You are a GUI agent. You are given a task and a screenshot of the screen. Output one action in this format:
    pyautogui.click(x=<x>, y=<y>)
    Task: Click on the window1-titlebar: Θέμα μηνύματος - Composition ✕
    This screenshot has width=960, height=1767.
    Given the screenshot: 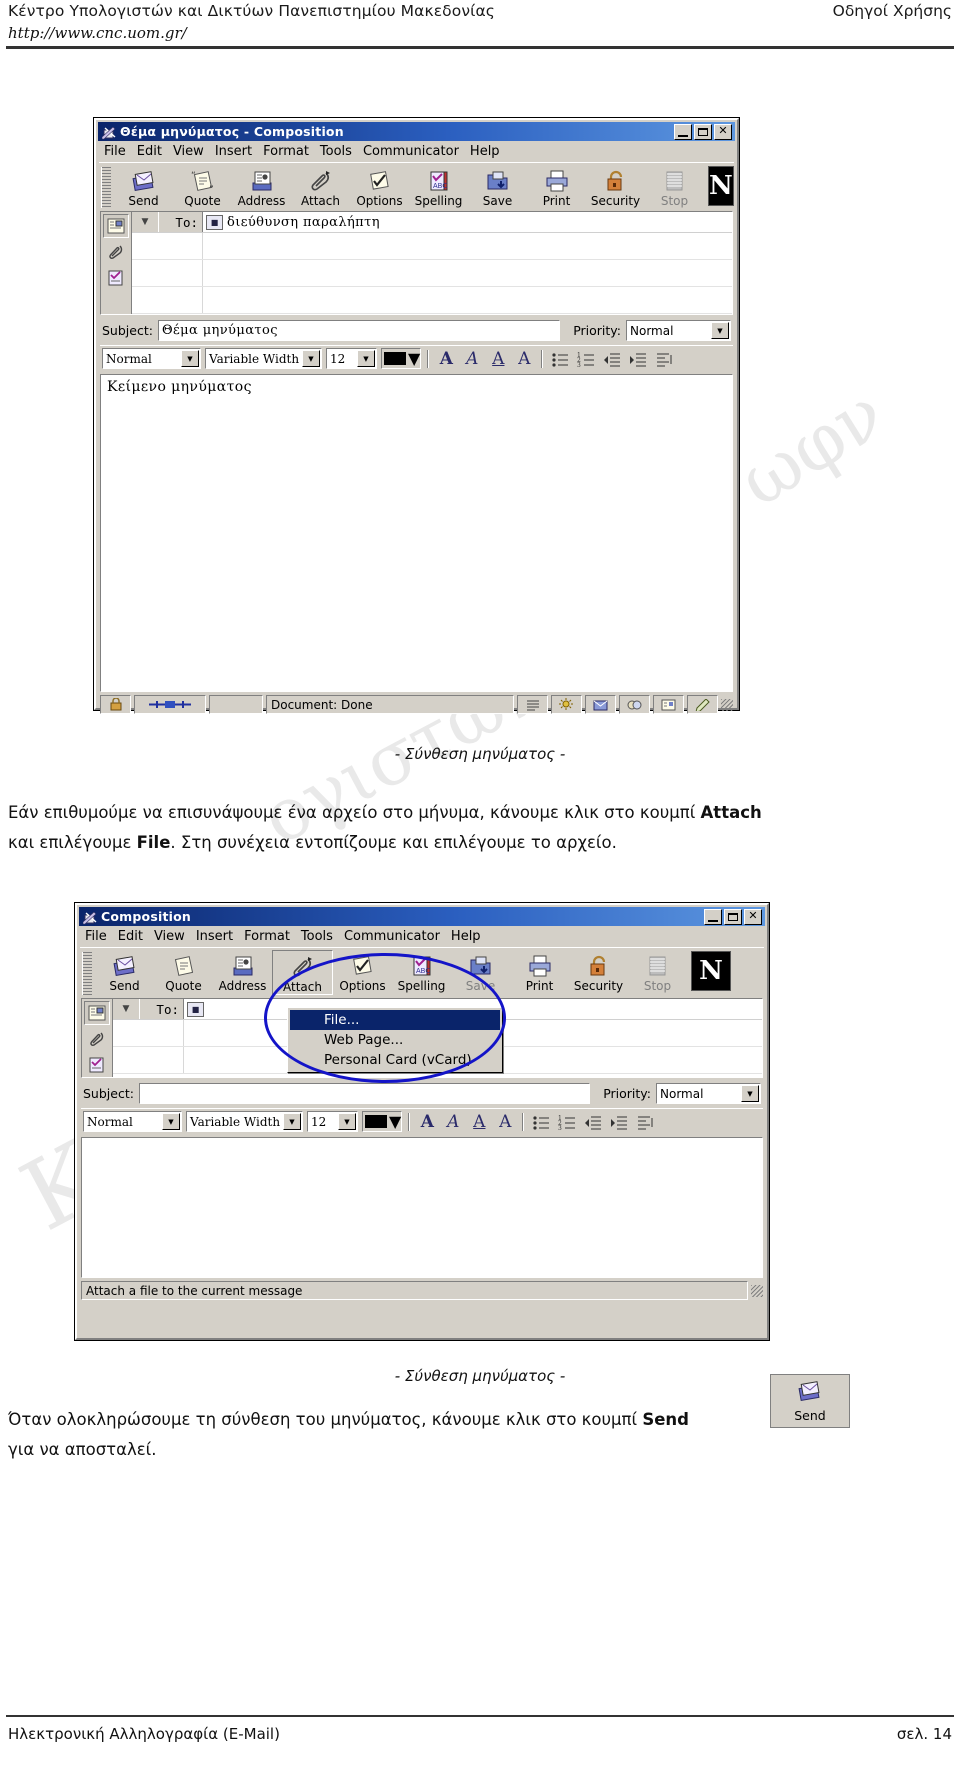 What is the action you would take?
    pyautogui.click(x=416, y=131)
    